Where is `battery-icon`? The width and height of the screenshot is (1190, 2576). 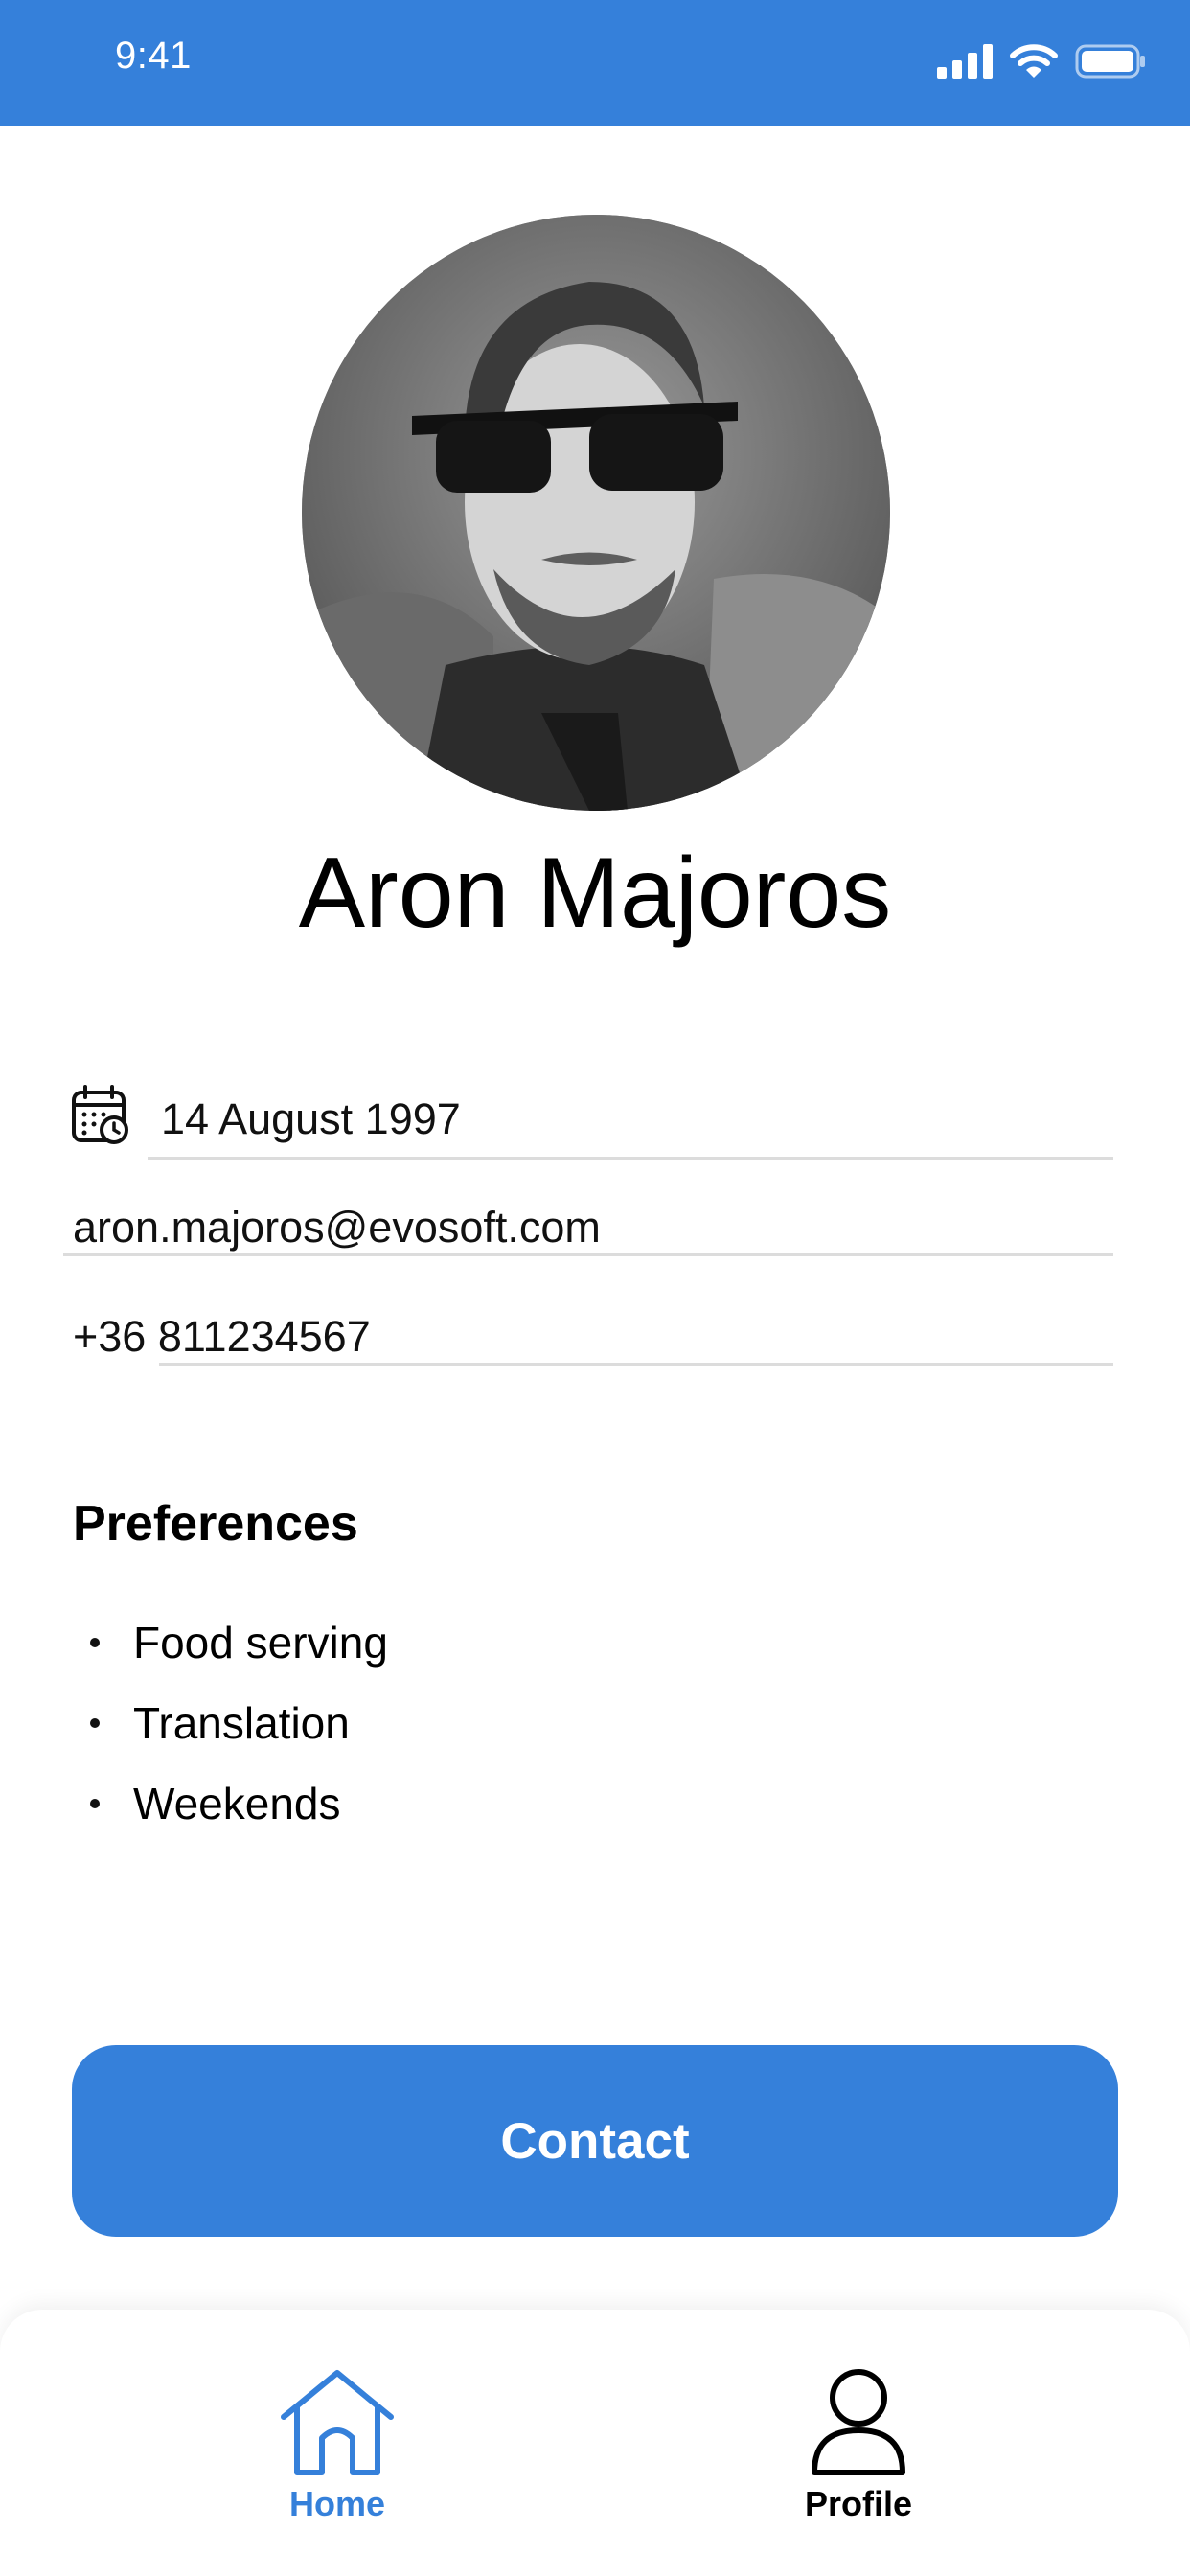 battery-icon is located at coordinates (1110, 63).